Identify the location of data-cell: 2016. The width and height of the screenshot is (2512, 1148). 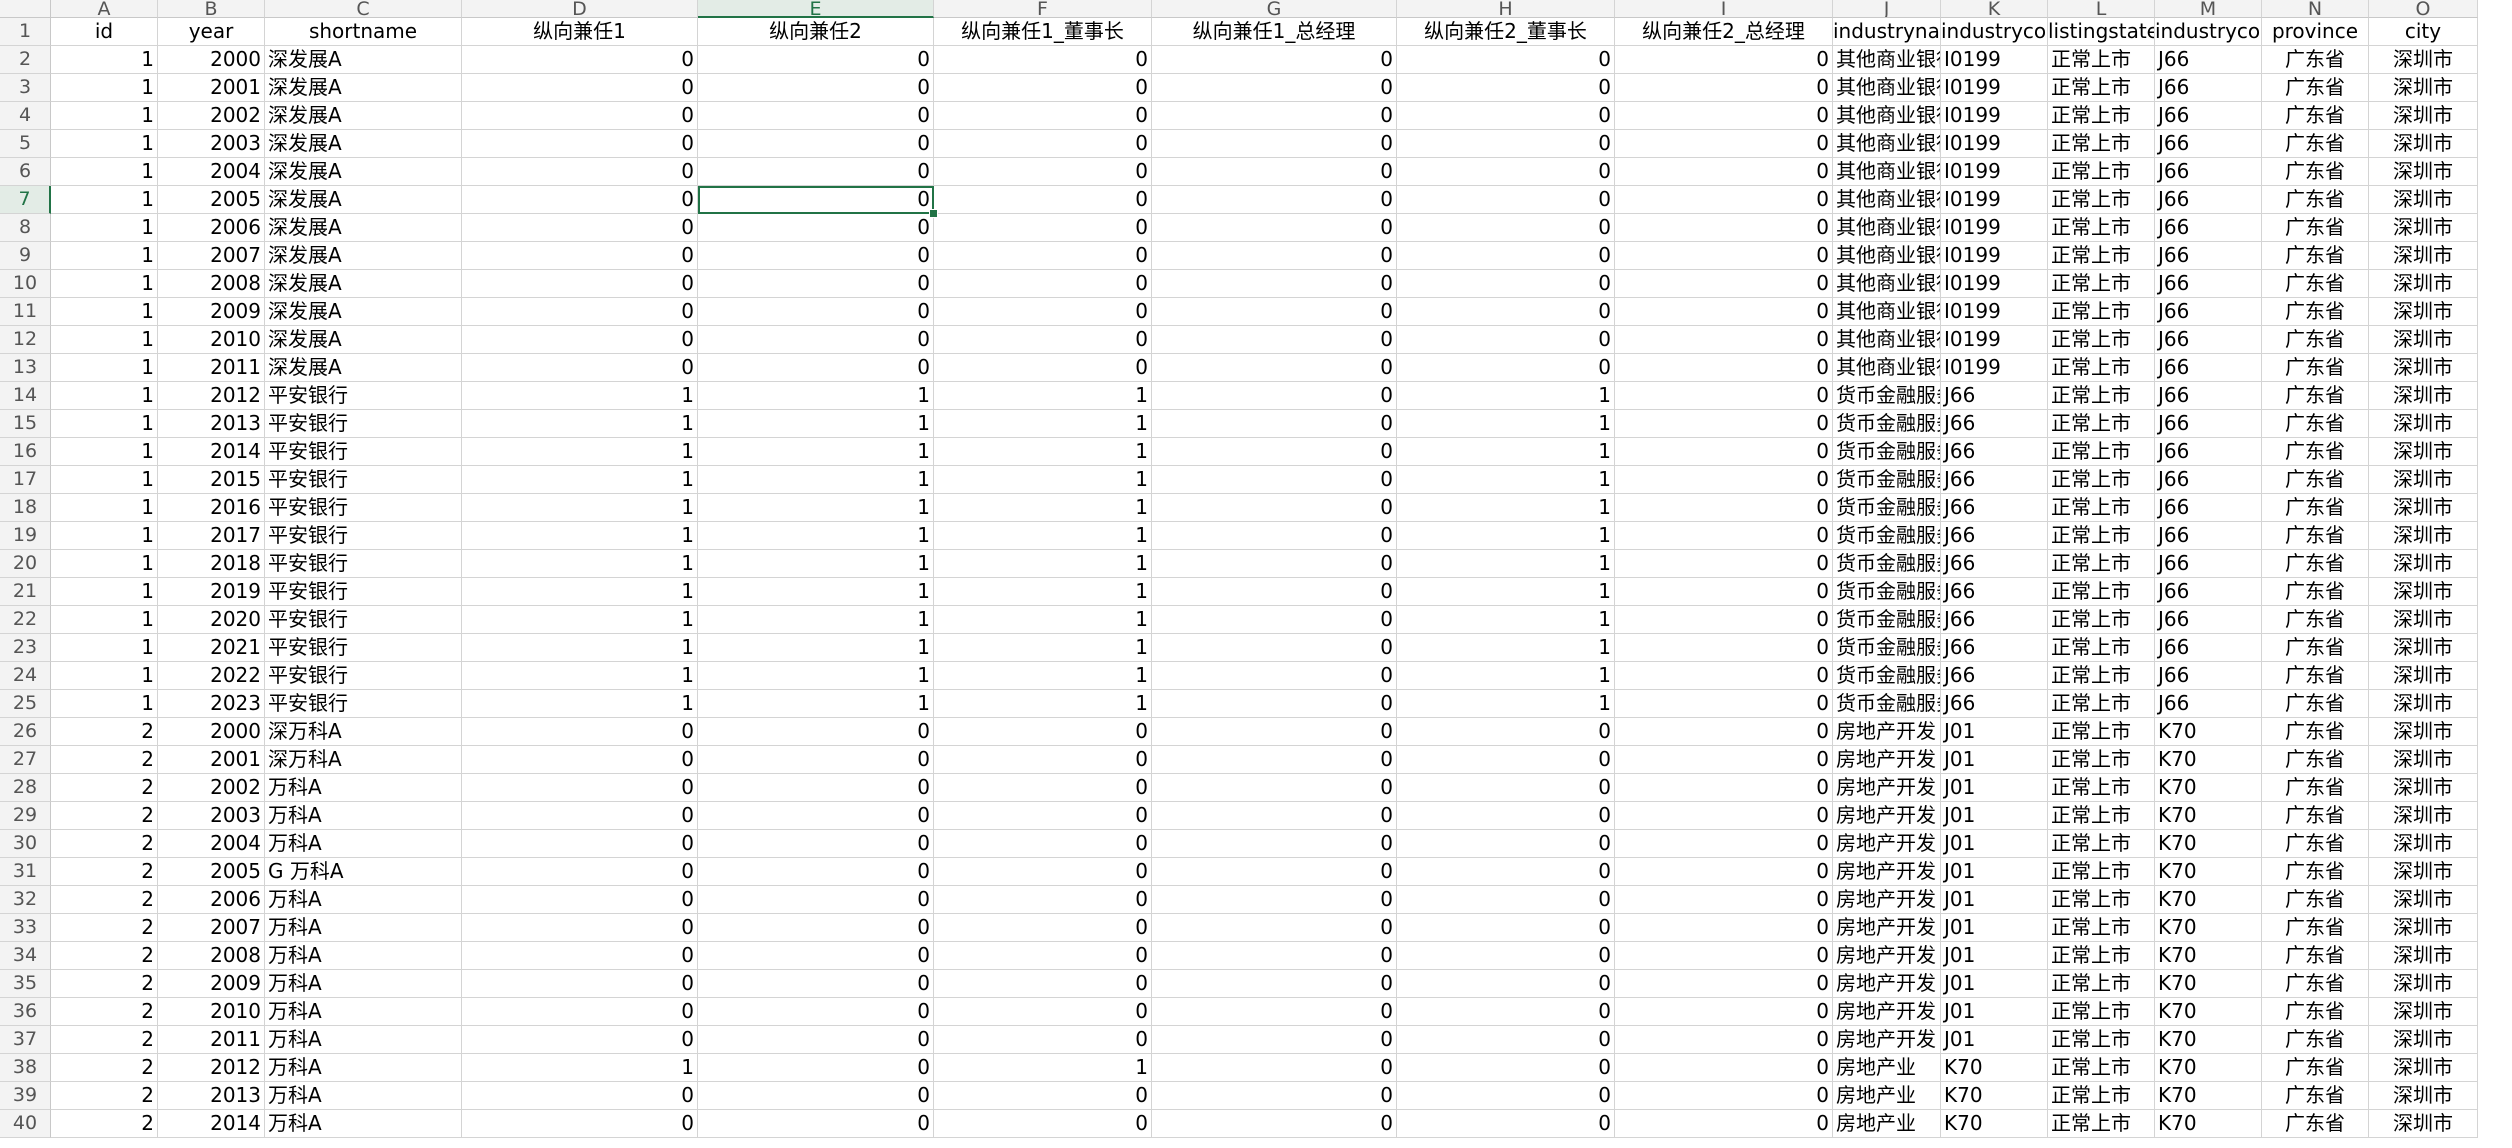
(211, 508).